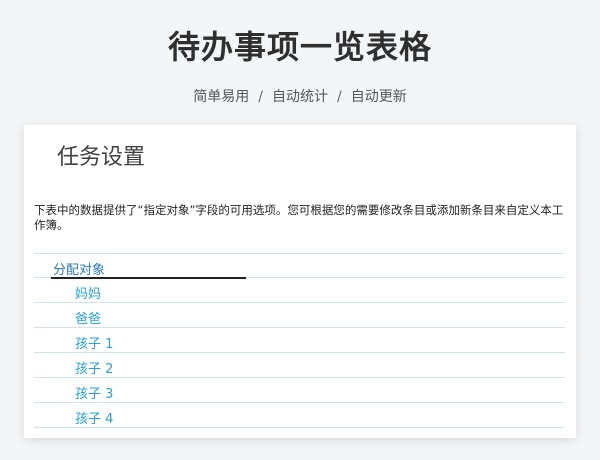 The image size is (600, 460). Describe the element at coordinates (88, 319) in the screenshot. I see `table-cell: 爸爸` at that location.